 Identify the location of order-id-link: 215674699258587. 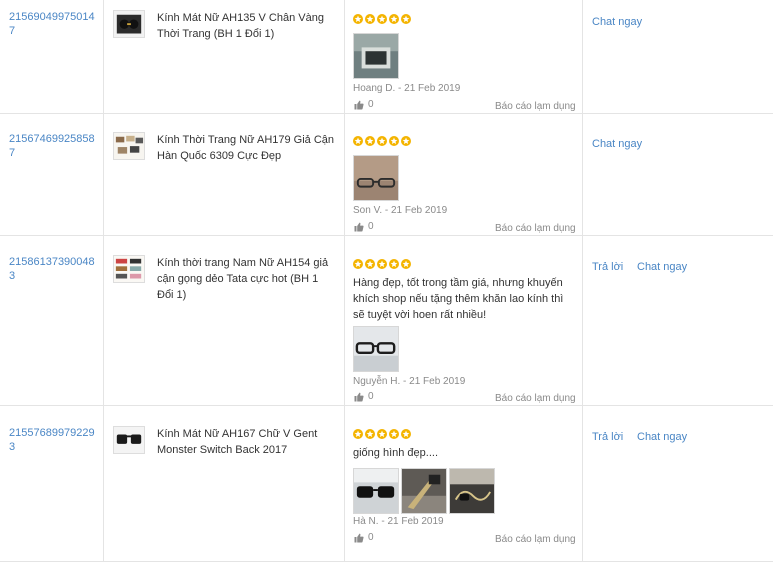
(54, 146).